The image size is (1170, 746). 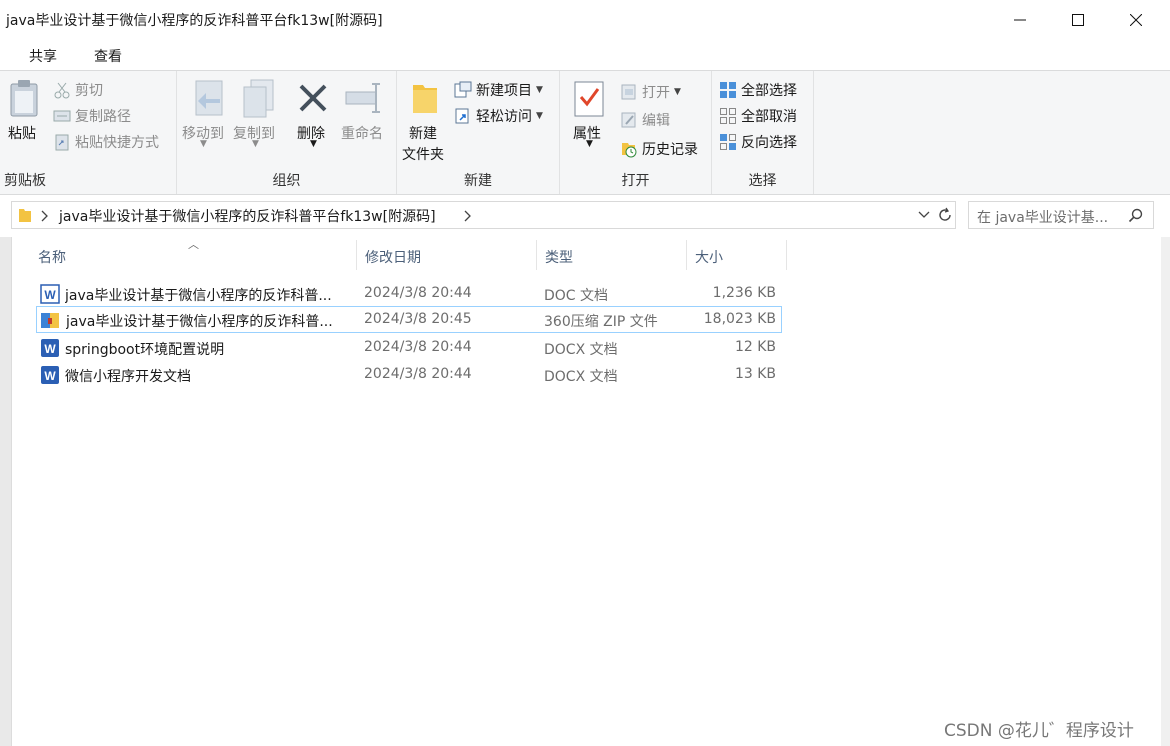 What do you see at coordinates (24, 98) in the screenshot?
I see `clipboard-icon` at bounding box center [24, 98].